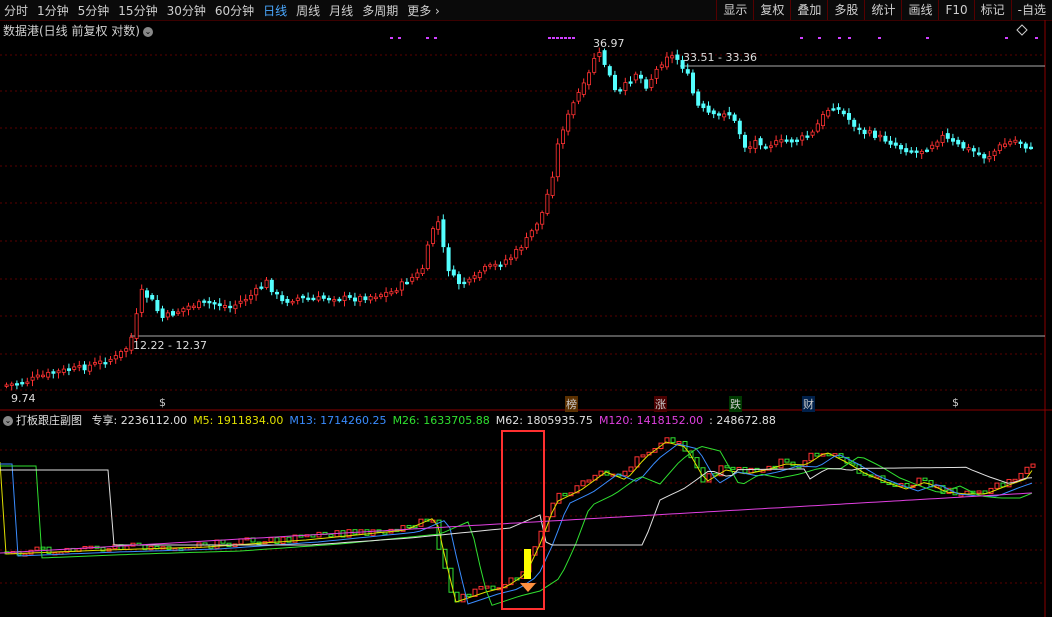  I want to click on event-marker-die: 跌, so click(735, 404).